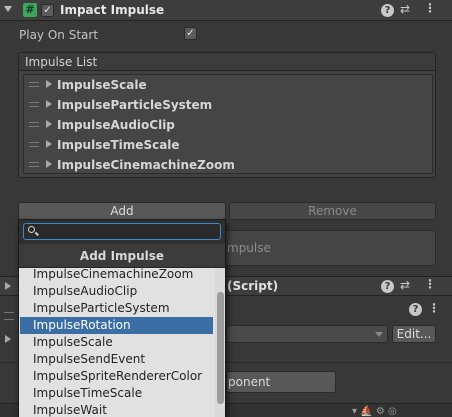 The width and height of the screenshot is (452, 417). What do you see at coordinates (112, 10) in the screenshot?
I see `component-title: Impact Impulse` at bounding box center [112, 10].